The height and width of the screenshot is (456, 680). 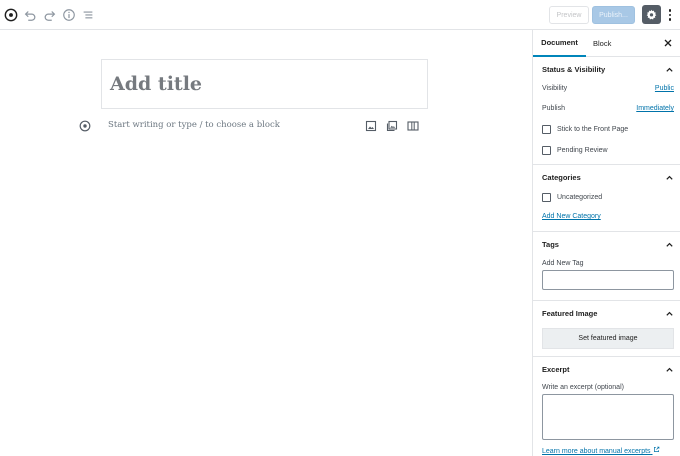 I want to click on excerpt-textarea, so click(x=608, y=417).